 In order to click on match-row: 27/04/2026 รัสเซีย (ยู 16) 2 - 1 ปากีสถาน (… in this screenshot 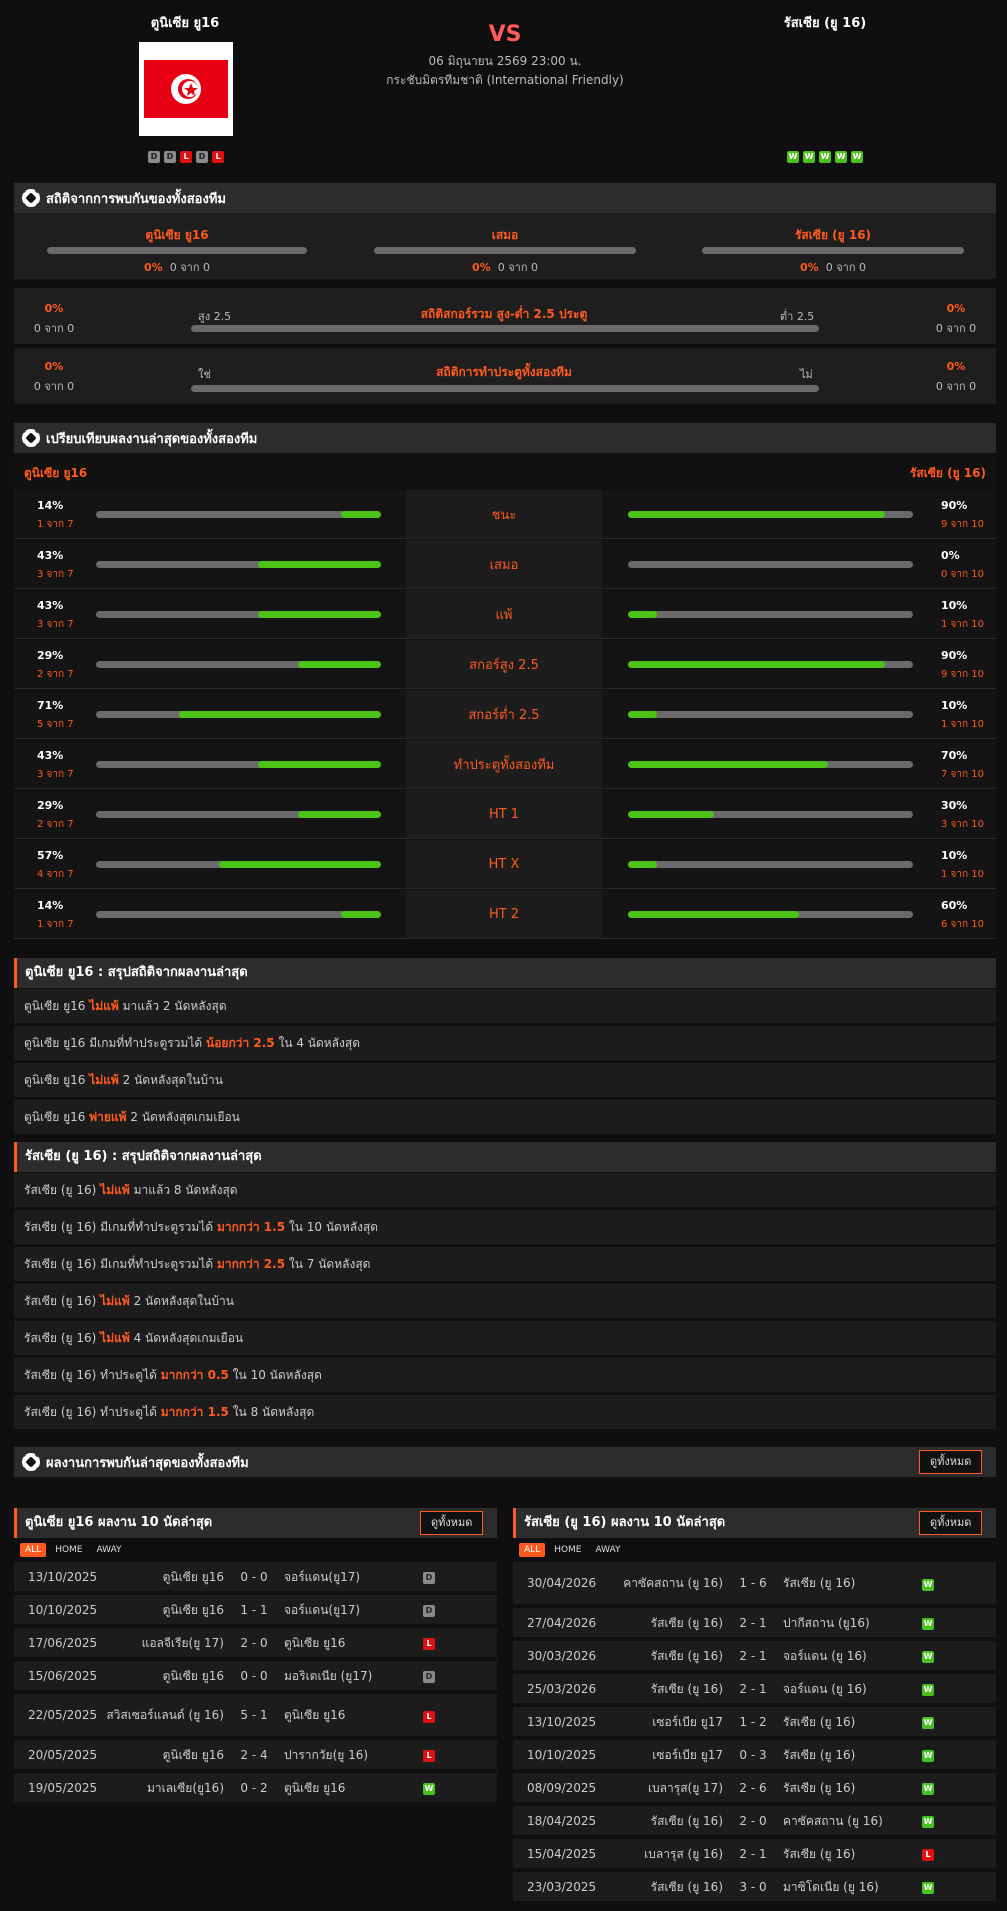, I will do `click(754, 1623)`.